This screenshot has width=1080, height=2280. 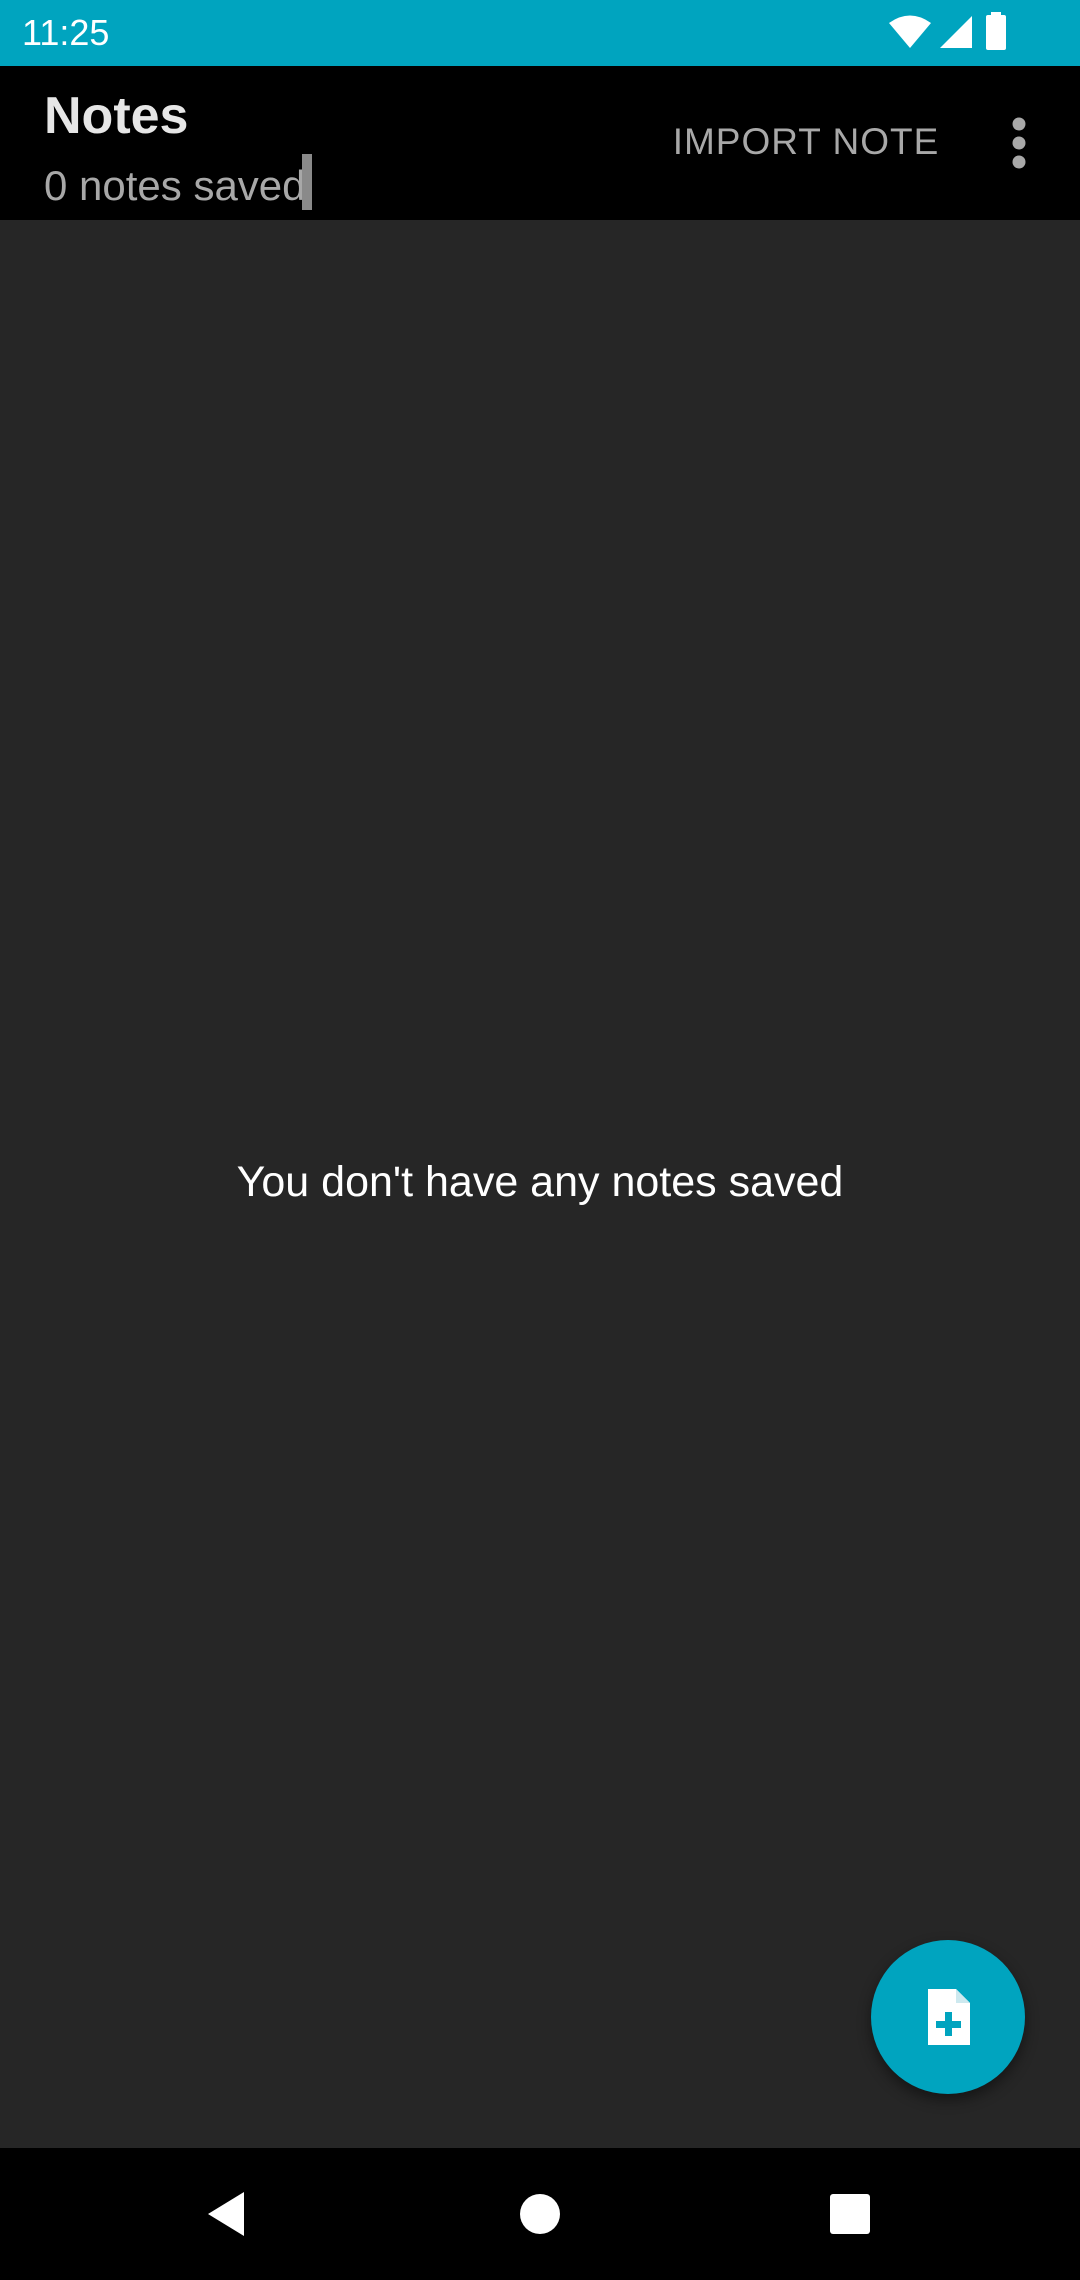 I want to click on app-title: Notes, so click(x=116, y=116).